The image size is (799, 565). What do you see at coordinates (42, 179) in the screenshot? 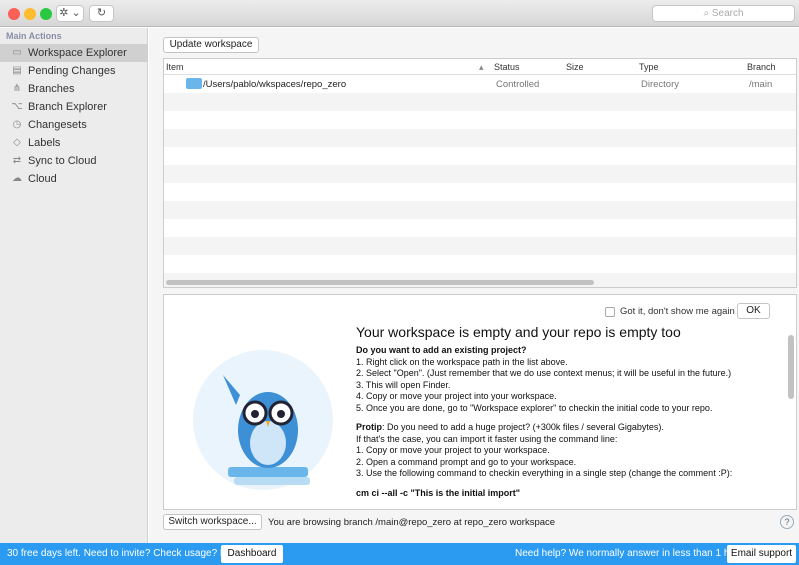
I see `sidebar-item-label: Cloud` at bounding box center [42, 179].